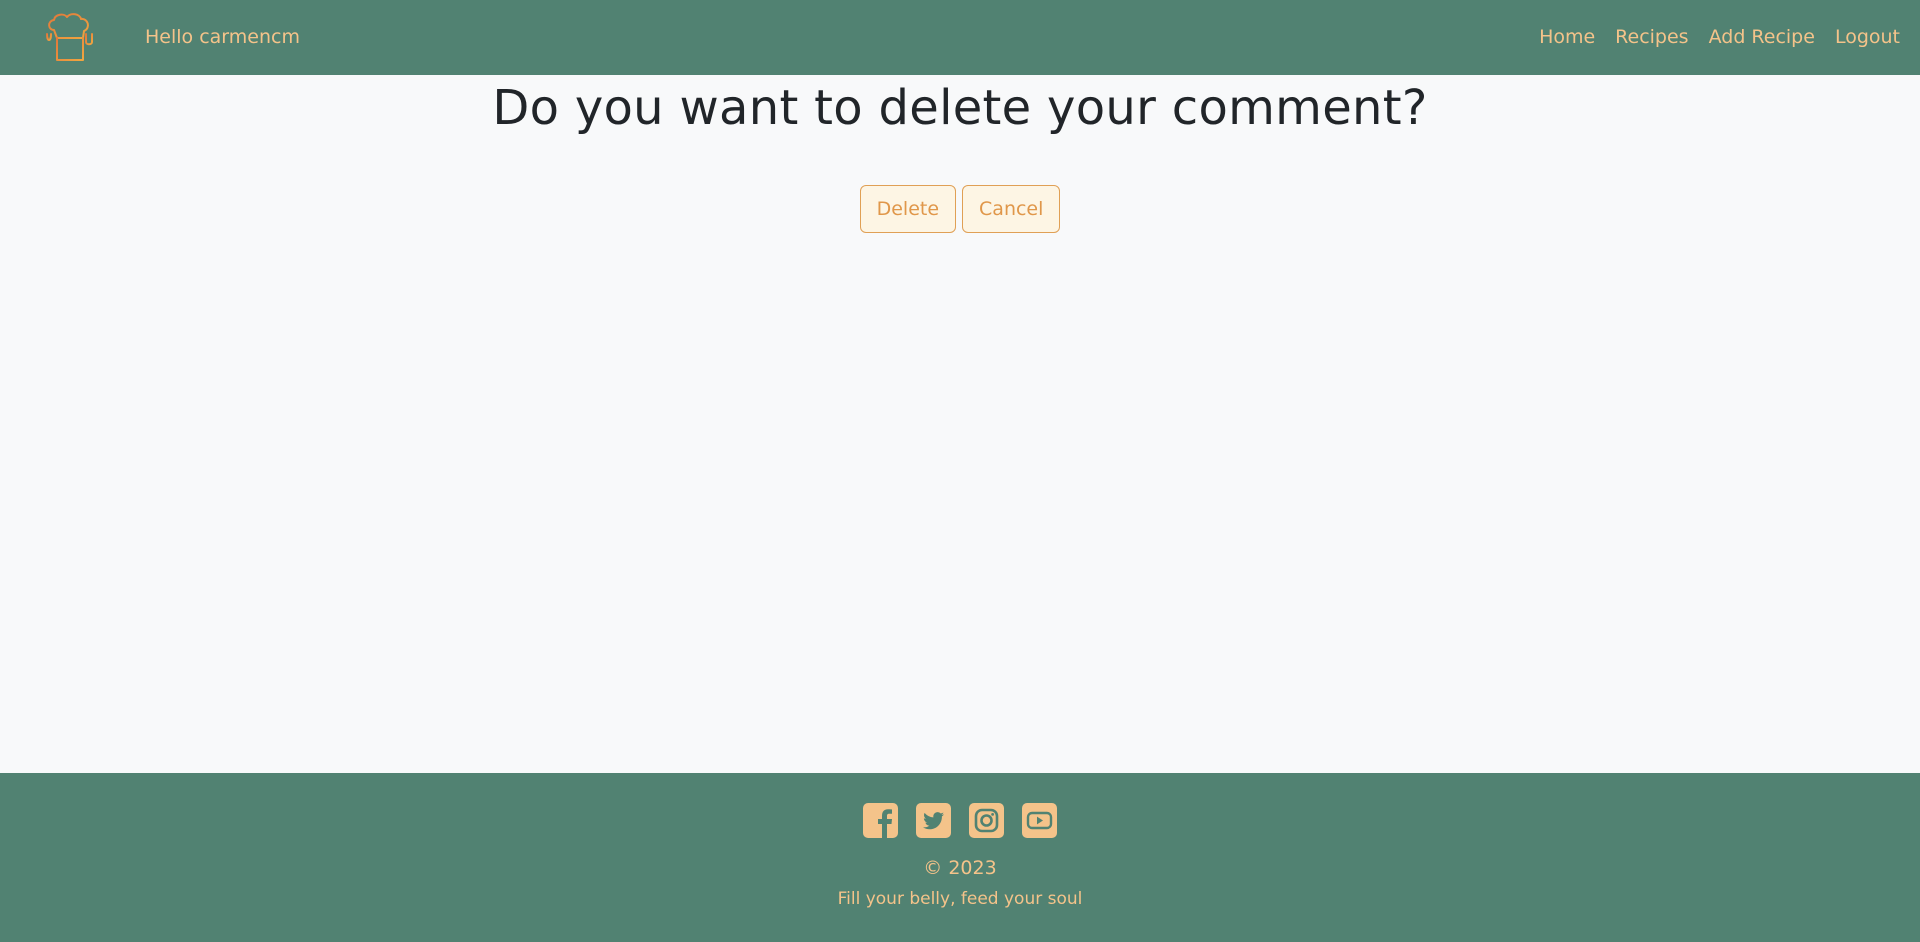 Image resolution: width=1920 pixels, height=942 pixels. What do you see at coordinates (1651, 37) in the screenshot?
I see `nav-recipes-link: Recipes` at bounding box center [1651, 37].